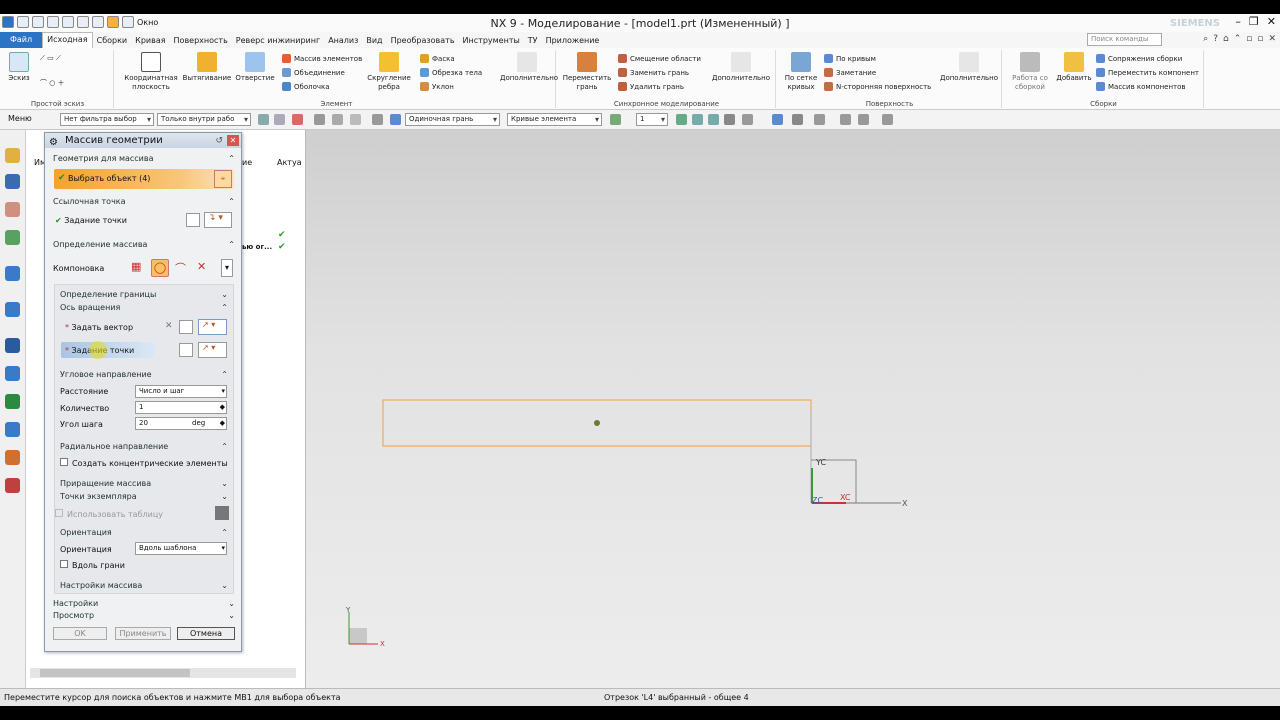  I want to click on tab-home: Исходная, so click(67, 40).